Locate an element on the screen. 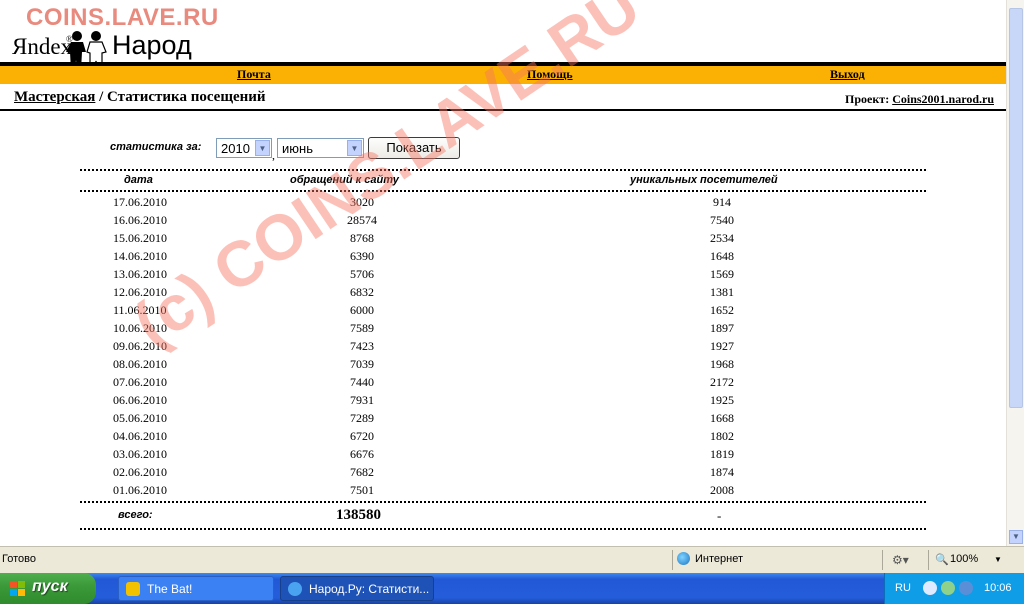 Image resolution: width=1024 pixels, height=604 pixels. table-total-border is located at coordinates (503, 502).